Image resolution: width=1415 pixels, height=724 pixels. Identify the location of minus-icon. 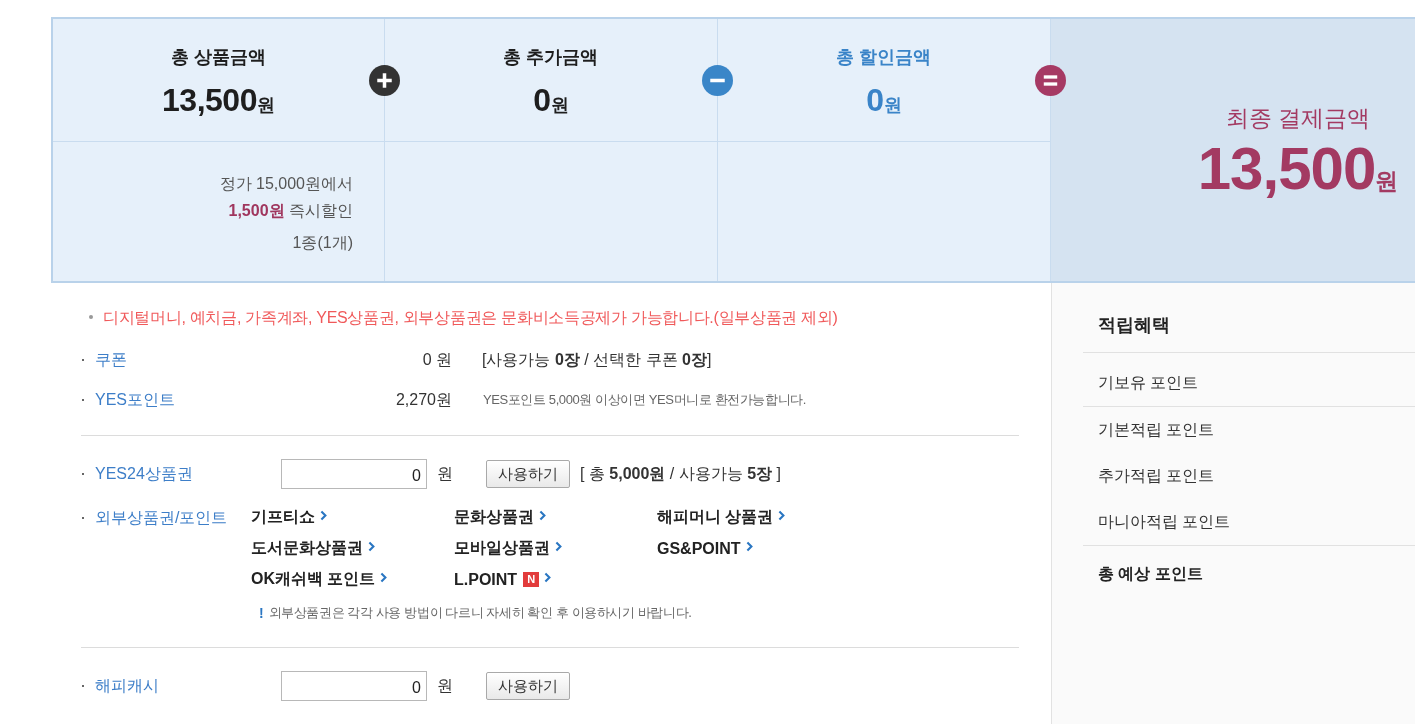
(717, 80).